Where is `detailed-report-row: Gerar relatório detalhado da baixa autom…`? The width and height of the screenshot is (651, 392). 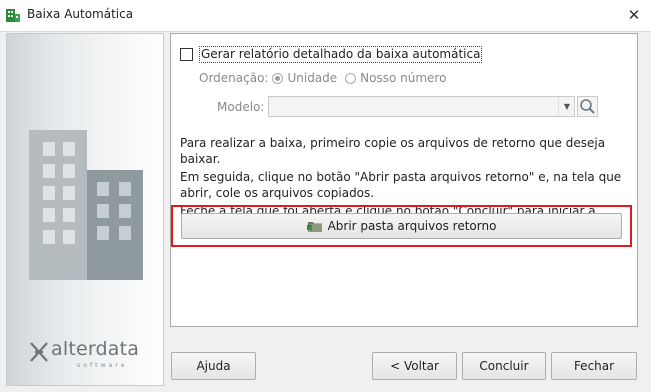
detailed-report-row: Gerar relatório detalhado da baixa autom… is located at coordinates (331, 54).